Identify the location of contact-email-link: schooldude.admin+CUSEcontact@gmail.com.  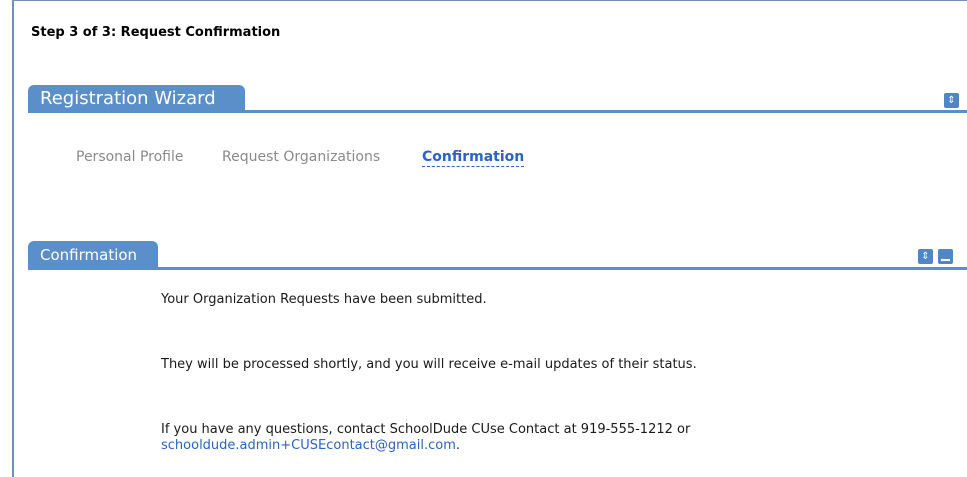
(308, 445).